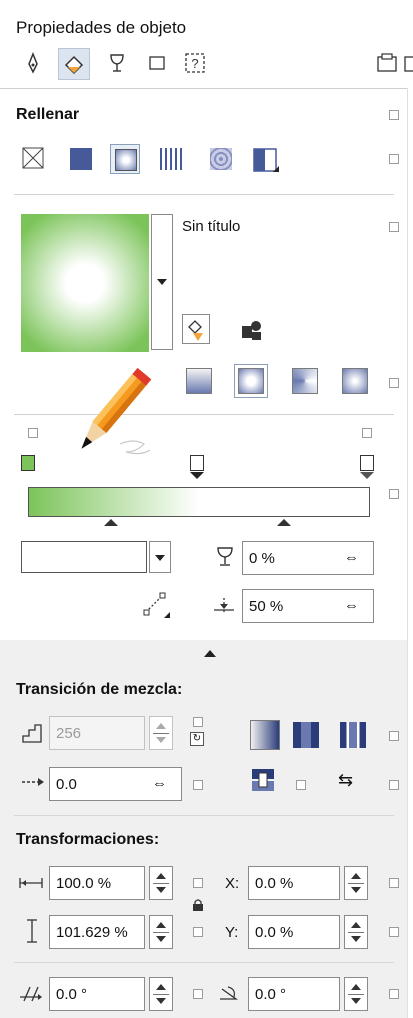 The height and width of the screenshot is (1018, 413). I want to click on blend-type-checkbox, so click(394, 736).